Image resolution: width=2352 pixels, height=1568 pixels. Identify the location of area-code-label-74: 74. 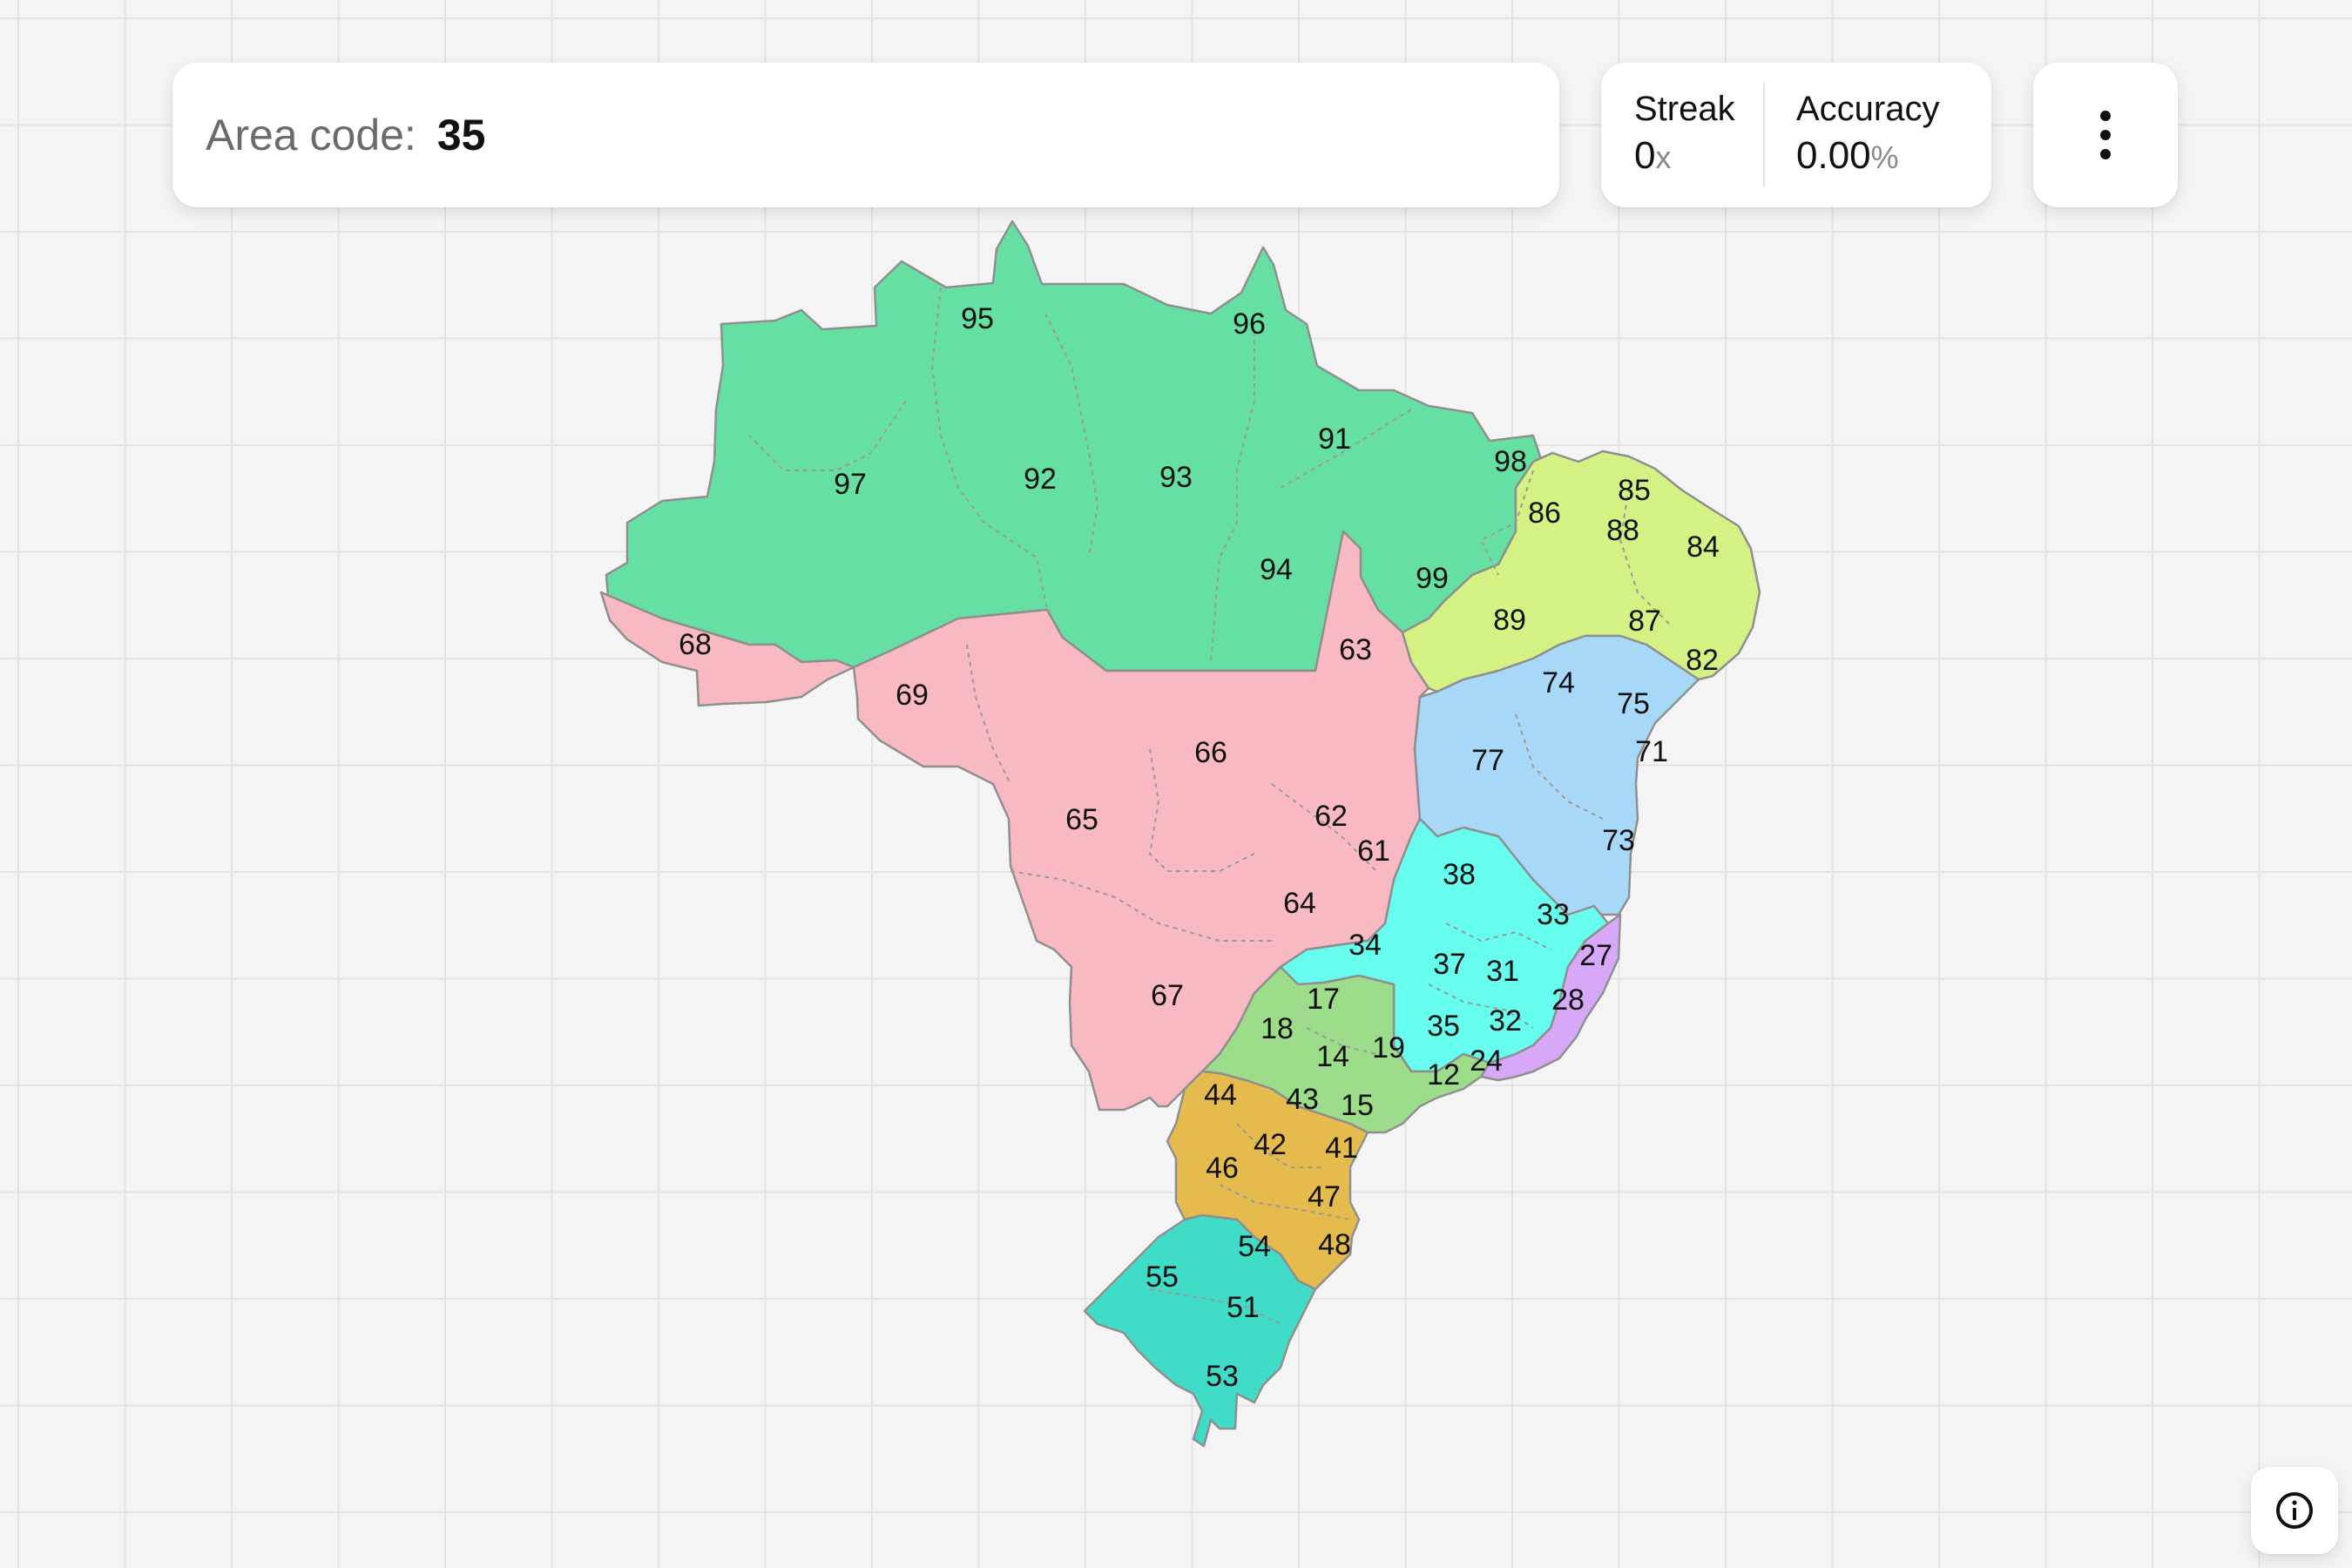
(1558, 683).